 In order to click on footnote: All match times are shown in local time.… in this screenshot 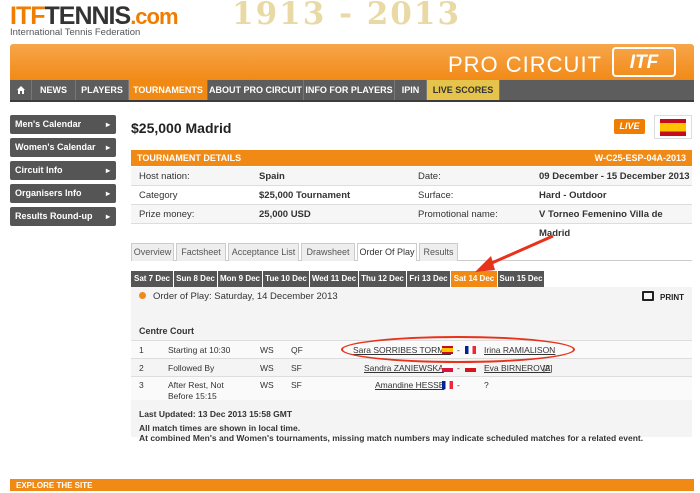, I will do `click(391, 433)`.